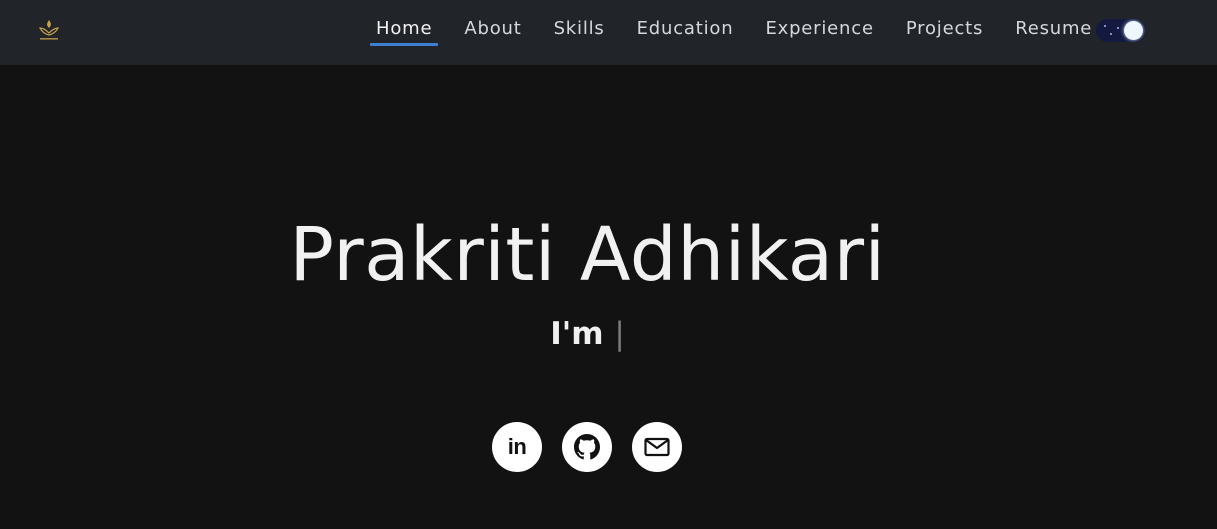  Describe the element at coordinates (577, 334) in the screenshot. I see `tagline-prefix: I'm` at that location.